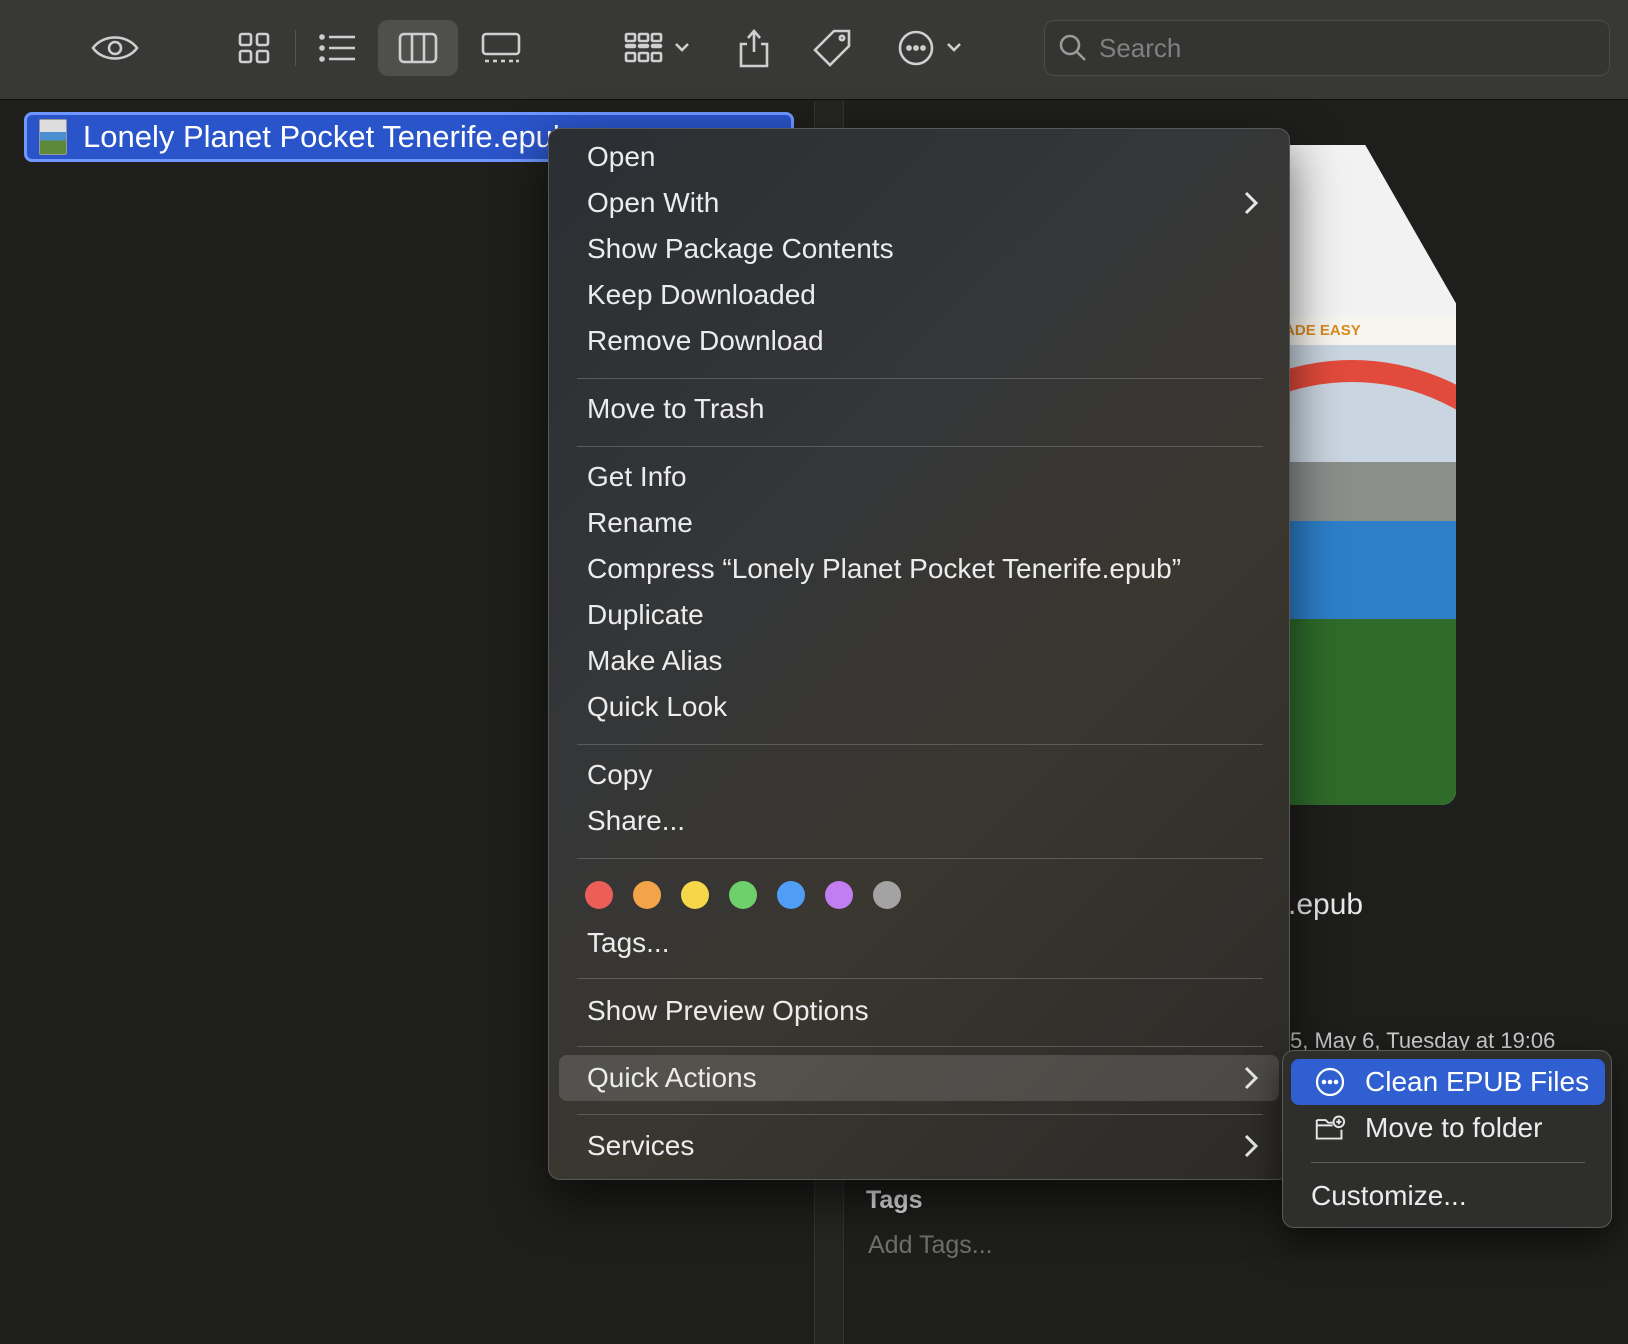 This screenshot has width=1628, height=1344. I want to click on search-icon, so click(1072, 47).